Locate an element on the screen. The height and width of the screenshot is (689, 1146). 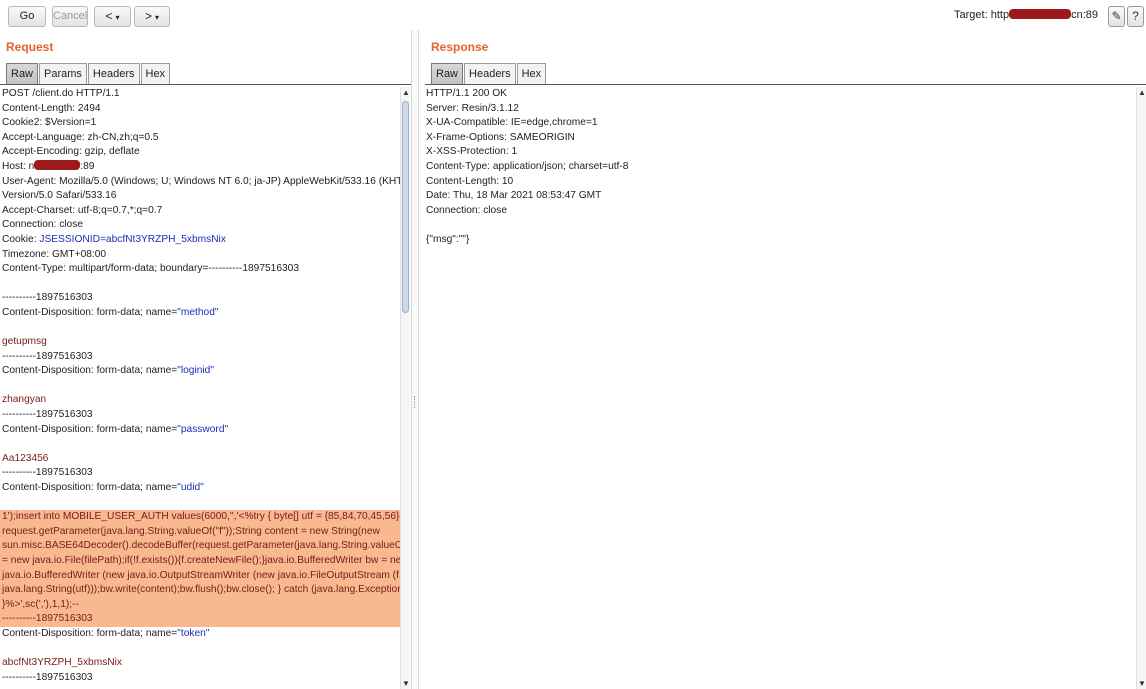
code-line: Host: n:89 is located at coordinates (48, 165).